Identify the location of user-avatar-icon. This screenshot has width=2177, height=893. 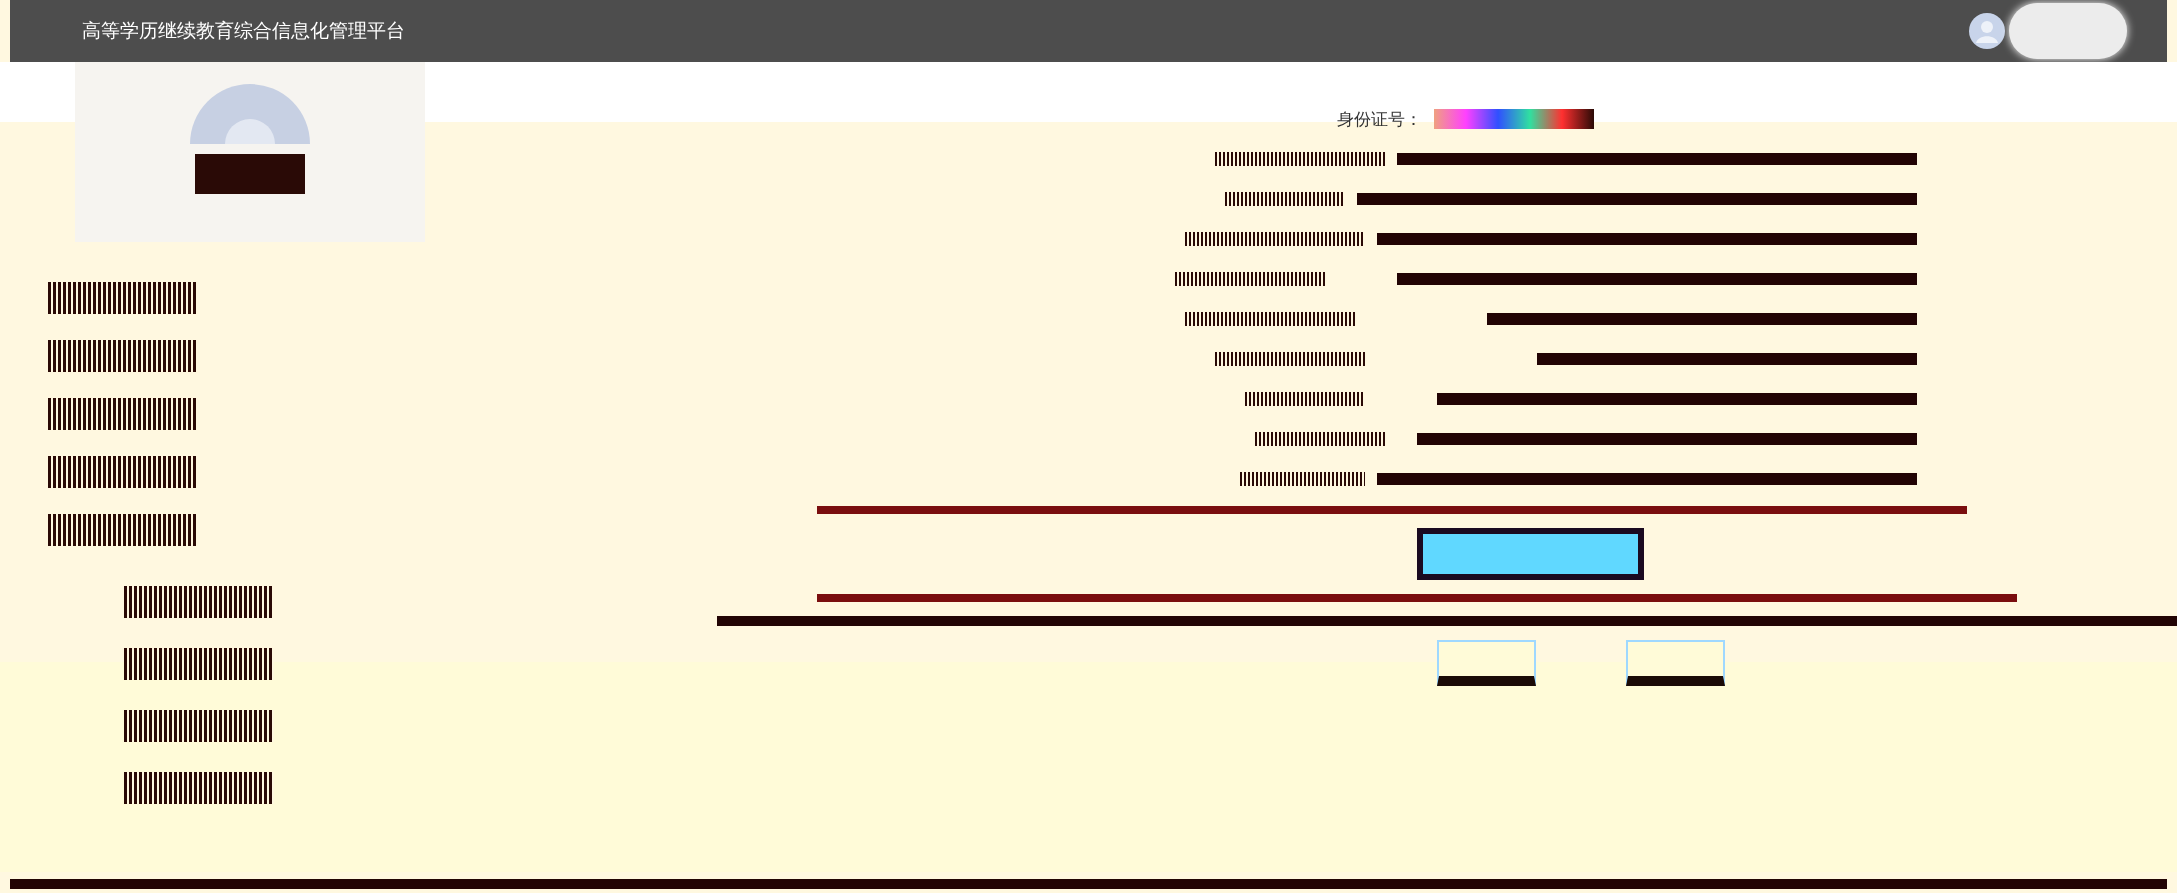
(1987, 31).